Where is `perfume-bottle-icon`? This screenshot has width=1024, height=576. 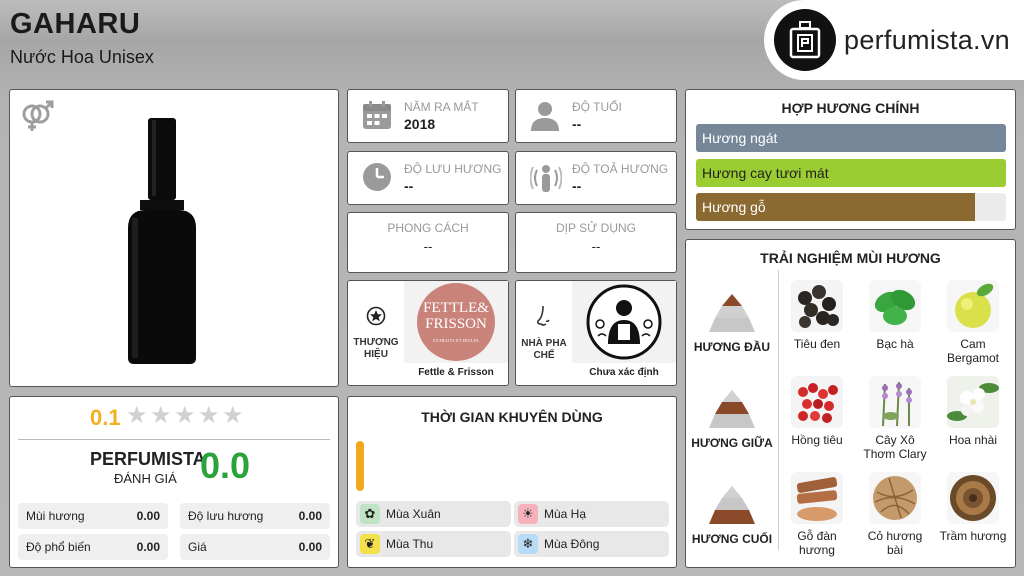
perfume-bottle-icon is located at coordinates (805, 40).